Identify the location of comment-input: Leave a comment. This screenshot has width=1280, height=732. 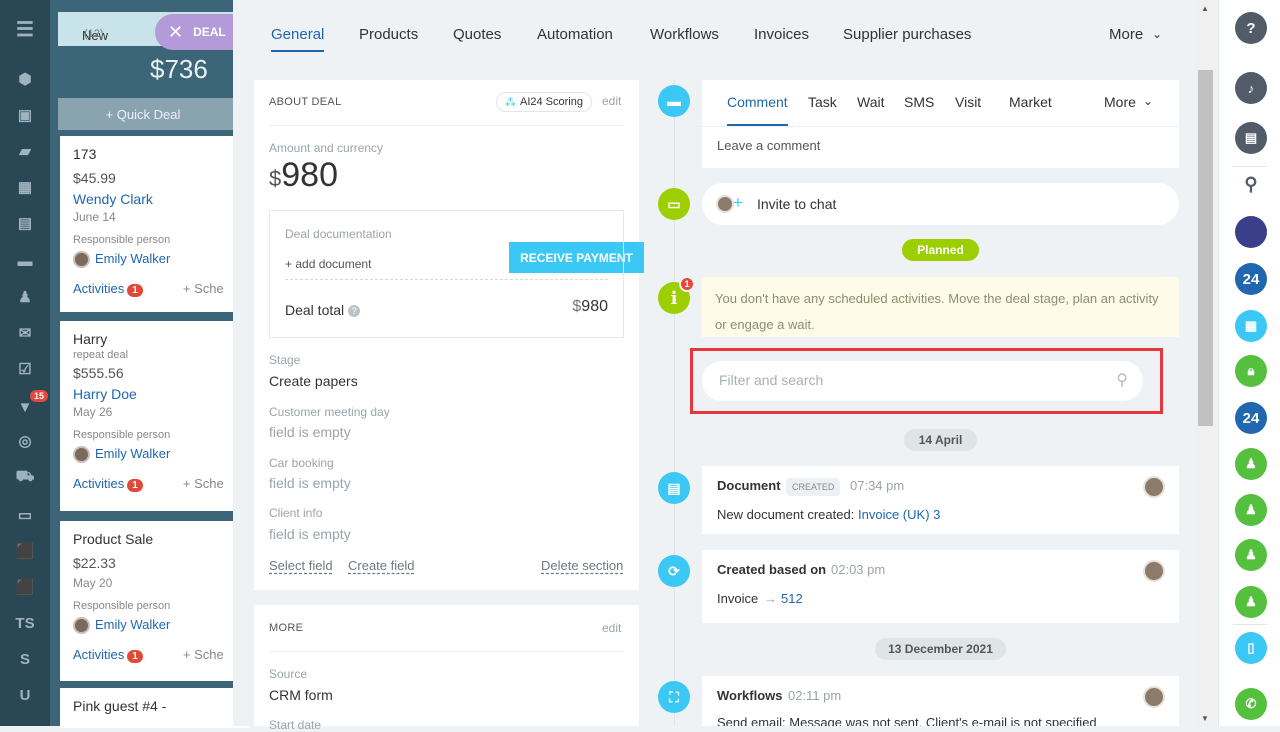
(768, 145).